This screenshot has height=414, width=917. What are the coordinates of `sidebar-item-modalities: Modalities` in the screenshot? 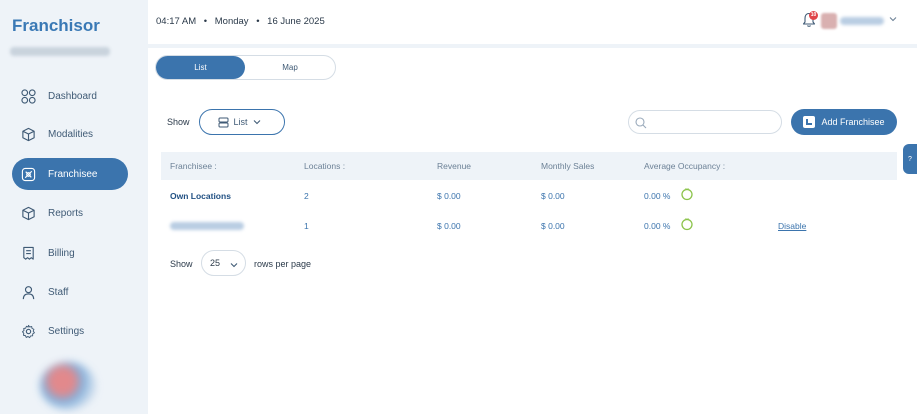 It's located at (70, 134).